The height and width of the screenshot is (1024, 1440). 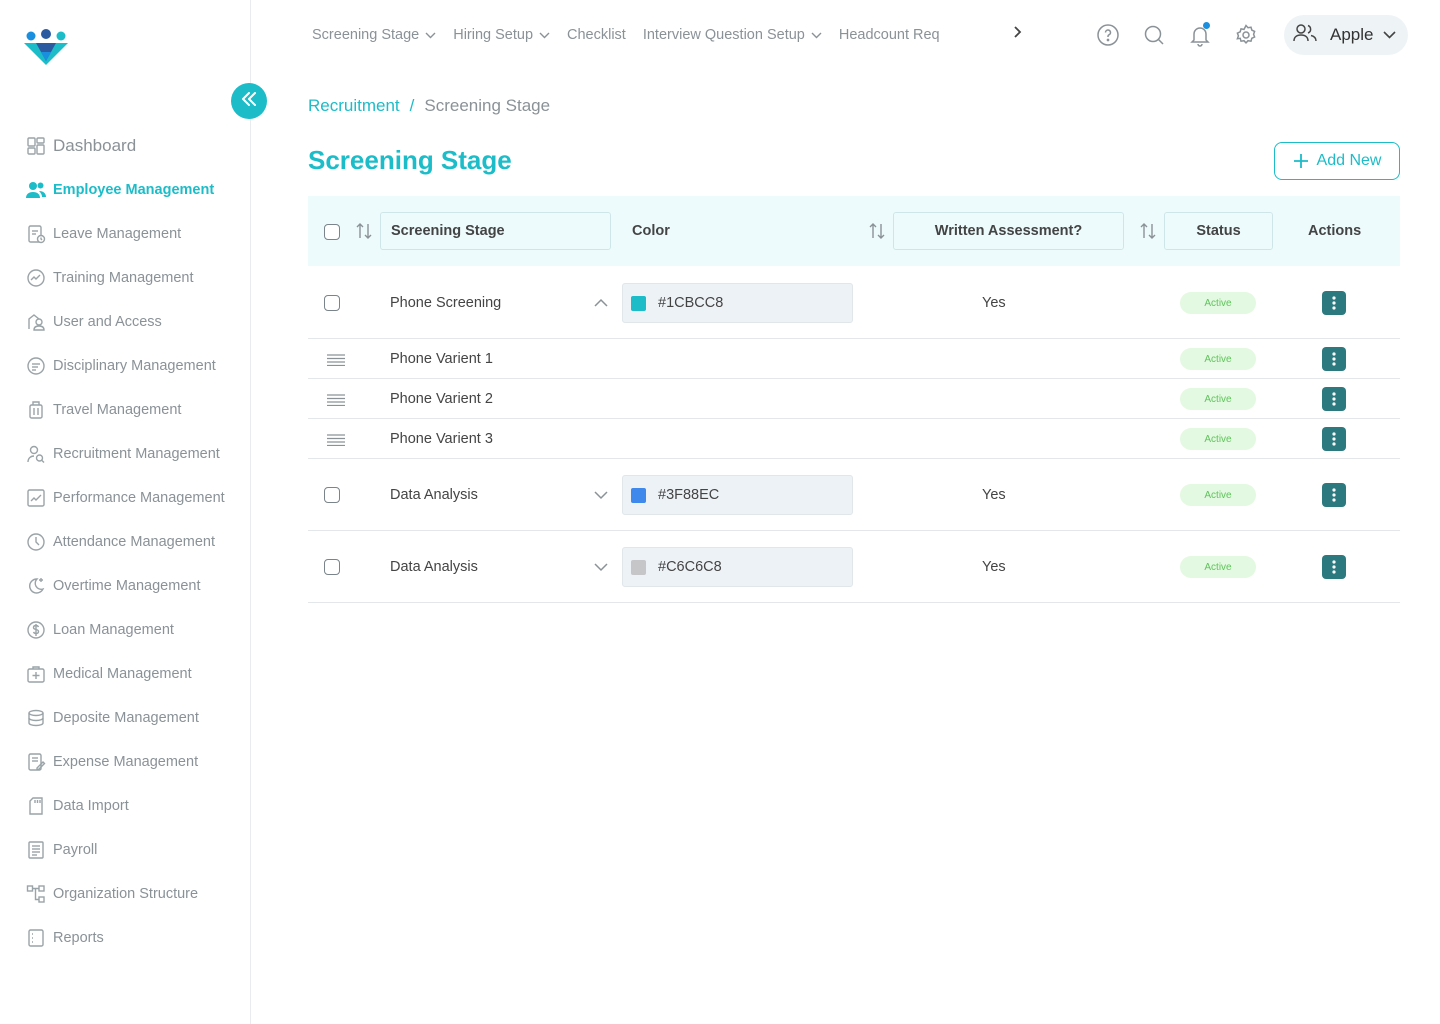 What do you see at coordinates (134, 190) in the screenshot?
I see `sidebar-item-label: Employee Management` at bounding box center [134, 190].